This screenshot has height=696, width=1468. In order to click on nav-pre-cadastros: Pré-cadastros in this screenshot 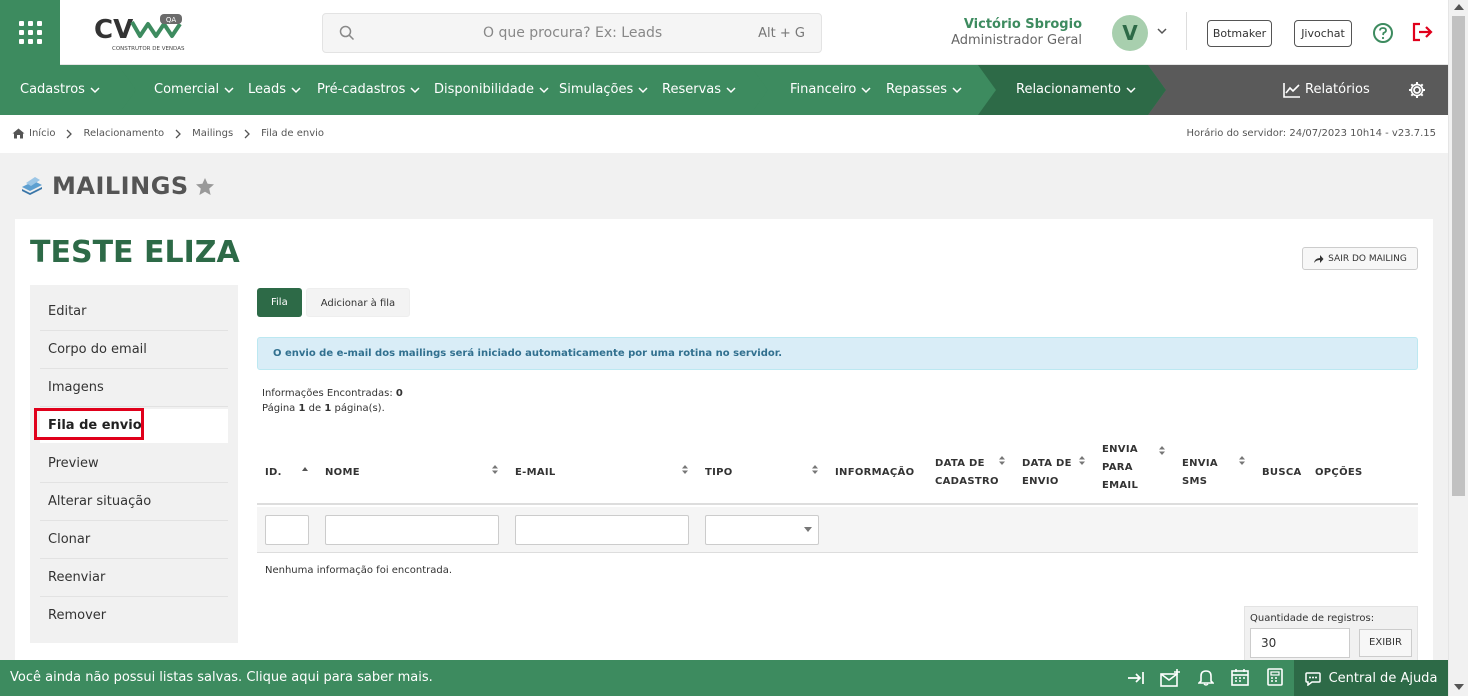, I will do `click(368, 90)`.